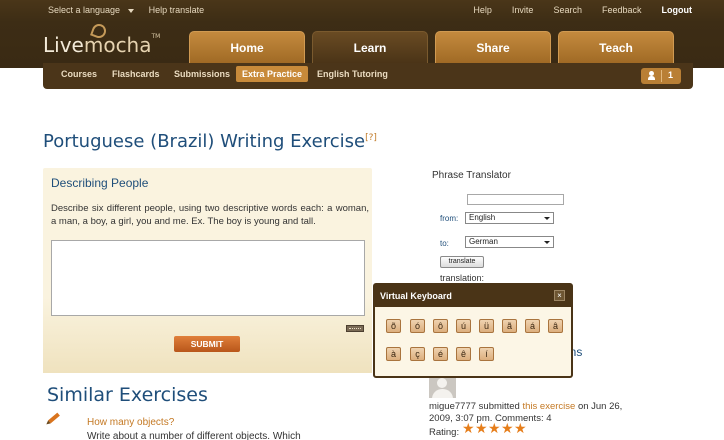 Image resolution: width=724 pixels, height=440 pixels. What do you see at coordinates (462, 262) in the screenshot?
I see `translate-button: translate` at bounding box center [462, 262].